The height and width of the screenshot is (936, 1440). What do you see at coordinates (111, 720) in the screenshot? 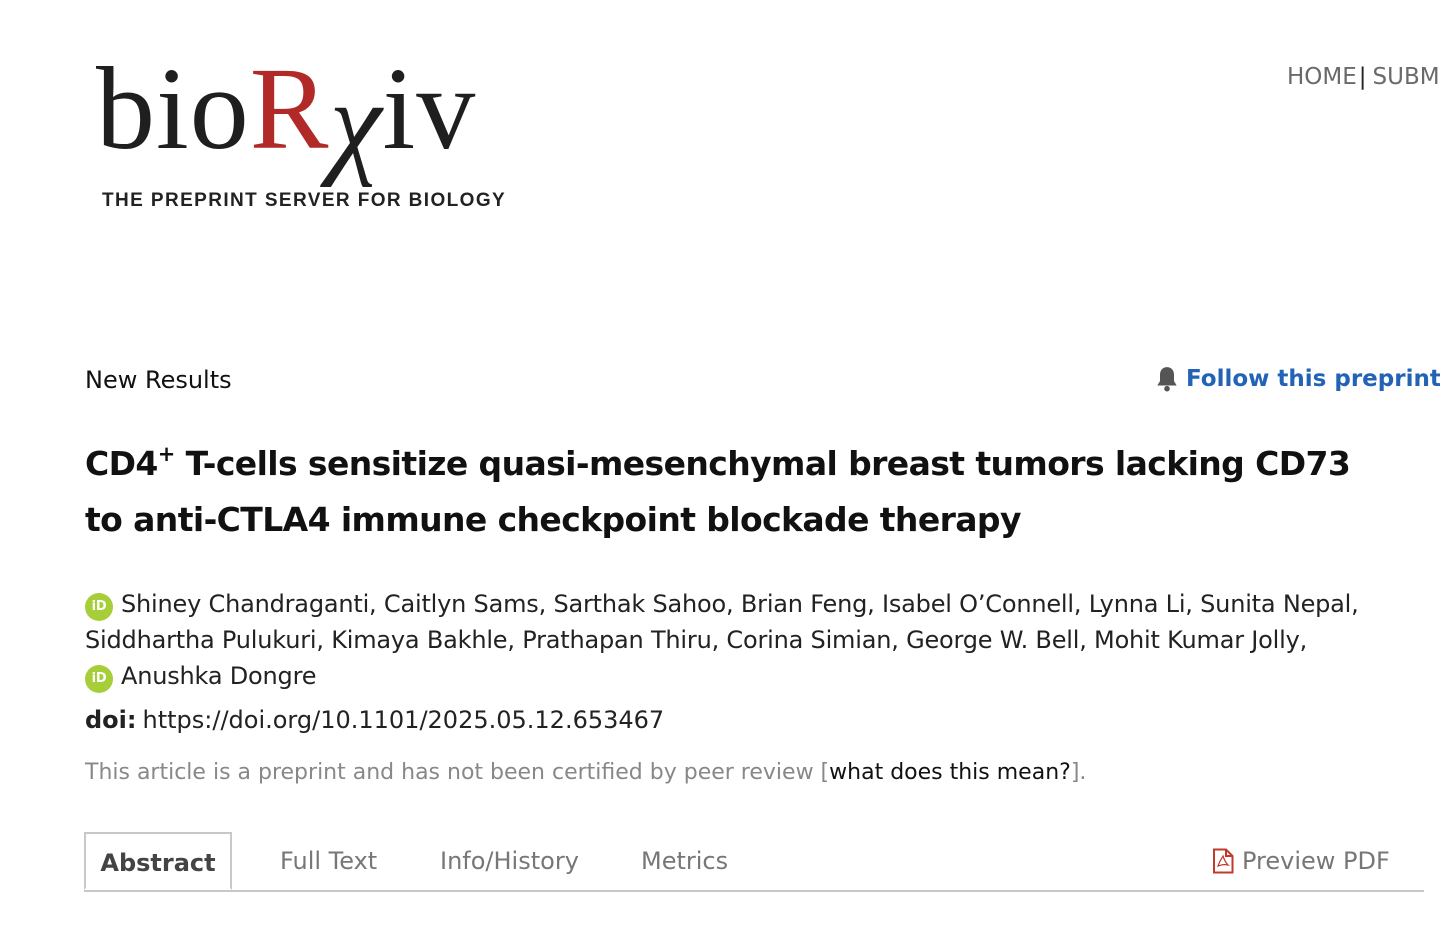
I see `doi-label: doi:` at bounding box center [111, 720].